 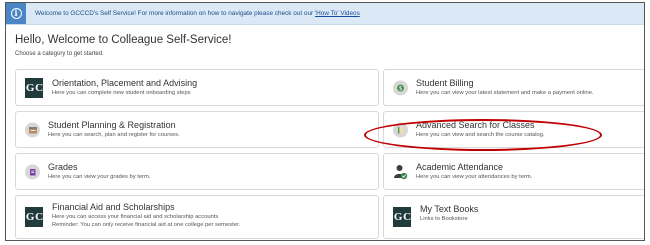 I want to click on catalog-icon, so click(x=400, y=129).